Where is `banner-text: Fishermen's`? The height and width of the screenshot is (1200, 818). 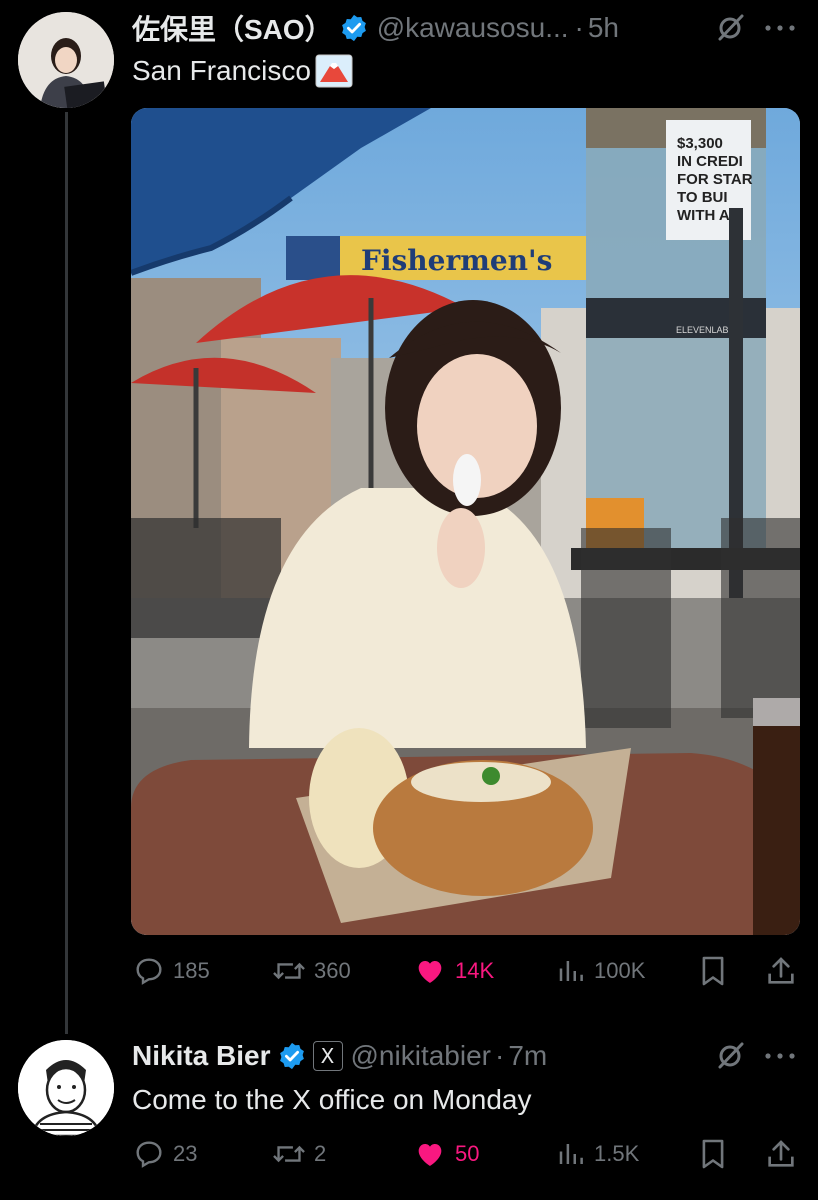
banner-text: Fishermen's is located at coordinates (456, 260).